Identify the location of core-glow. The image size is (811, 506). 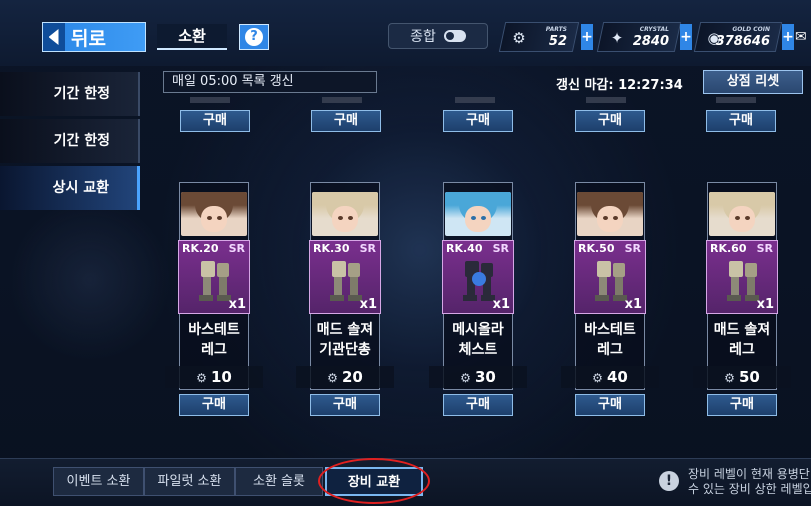
(479, 279).